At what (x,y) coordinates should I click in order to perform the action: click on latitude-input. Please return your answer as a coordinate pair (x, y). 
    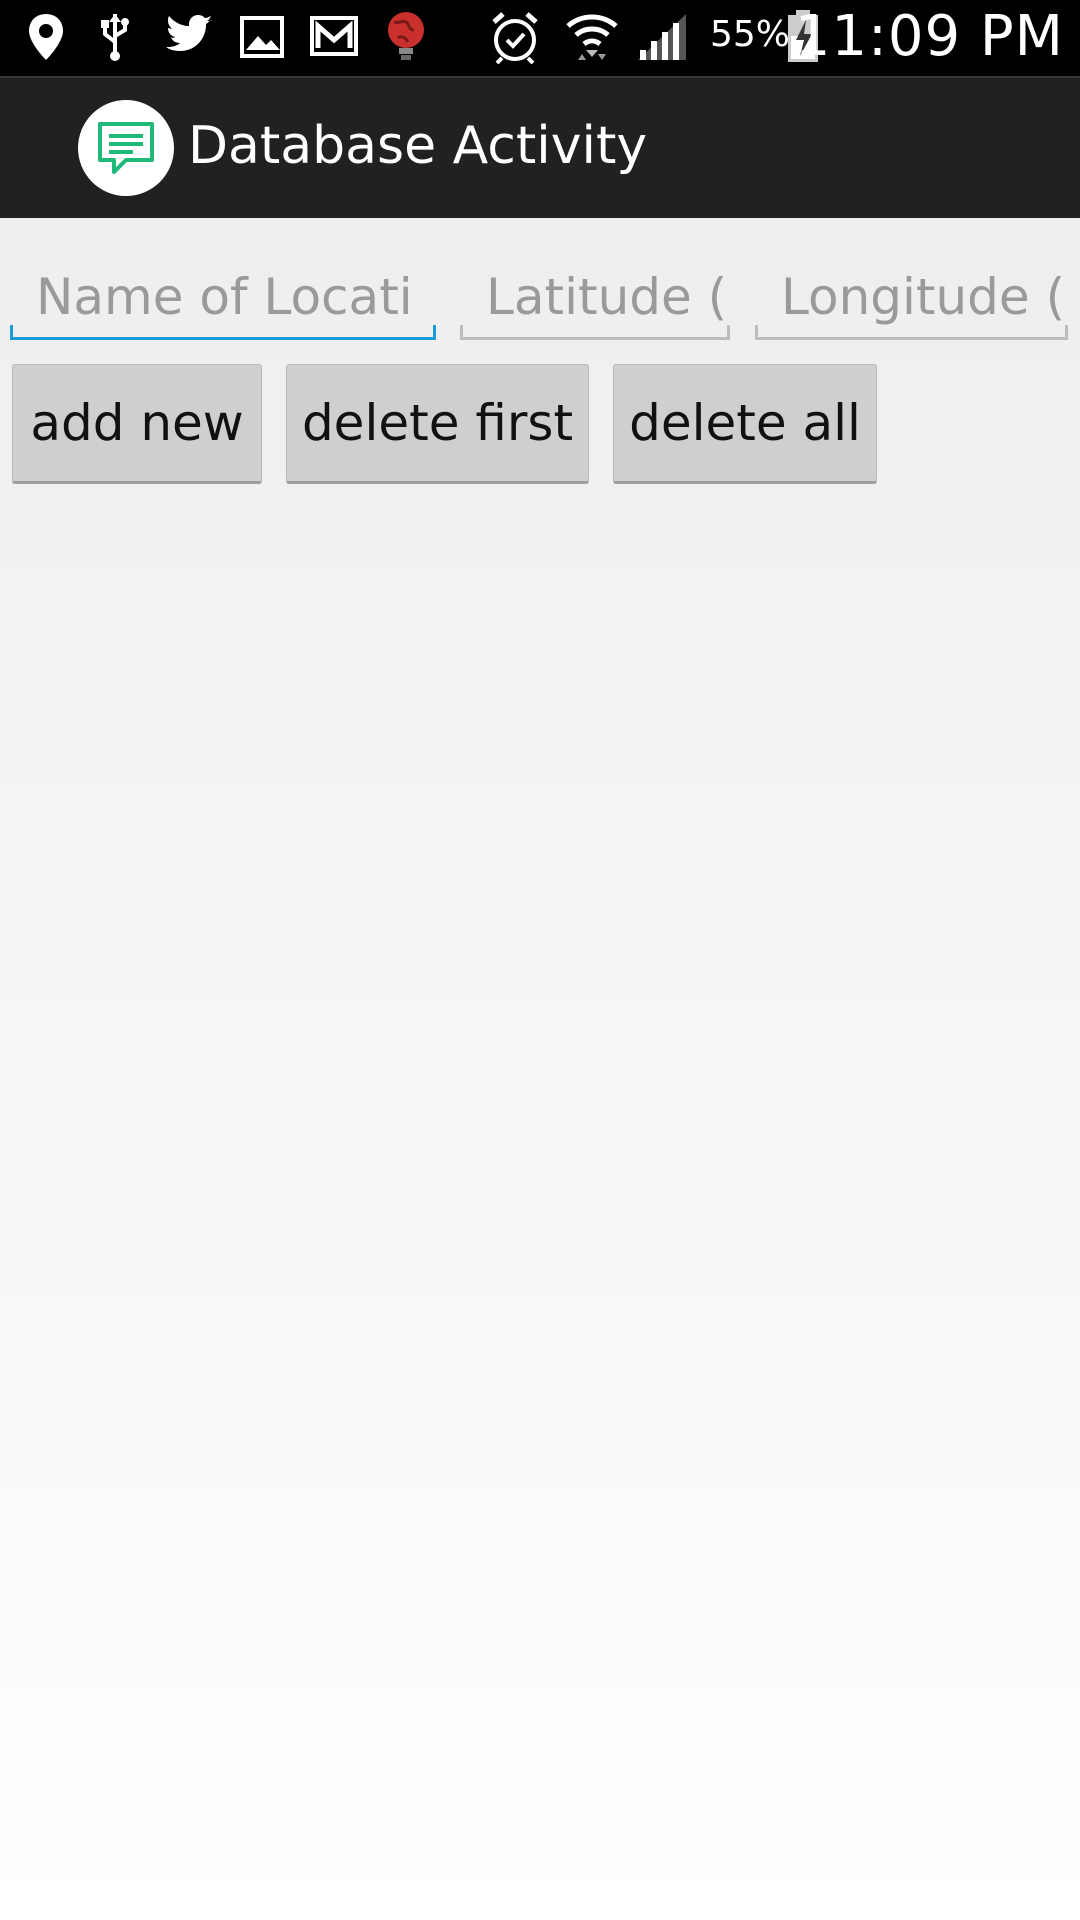
    Looking at the image, I should click on (595, 296).